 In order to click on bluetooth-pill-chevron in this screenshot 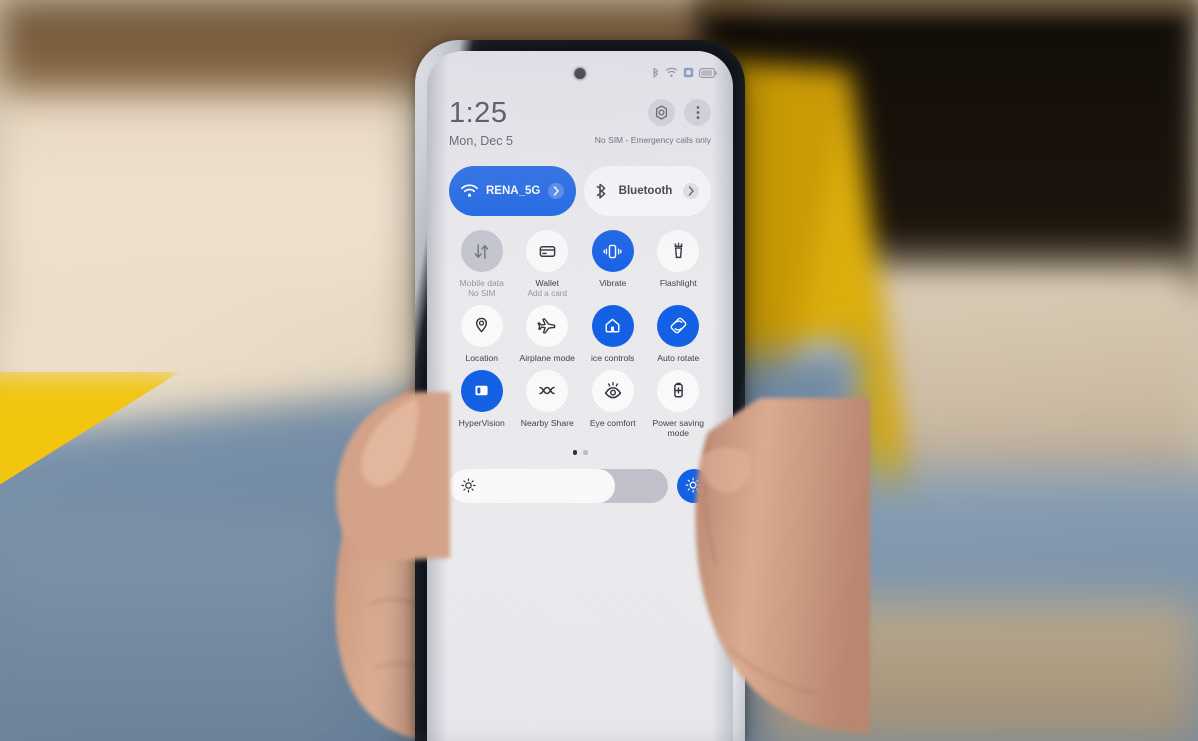, I will do `click(691, 191)`.